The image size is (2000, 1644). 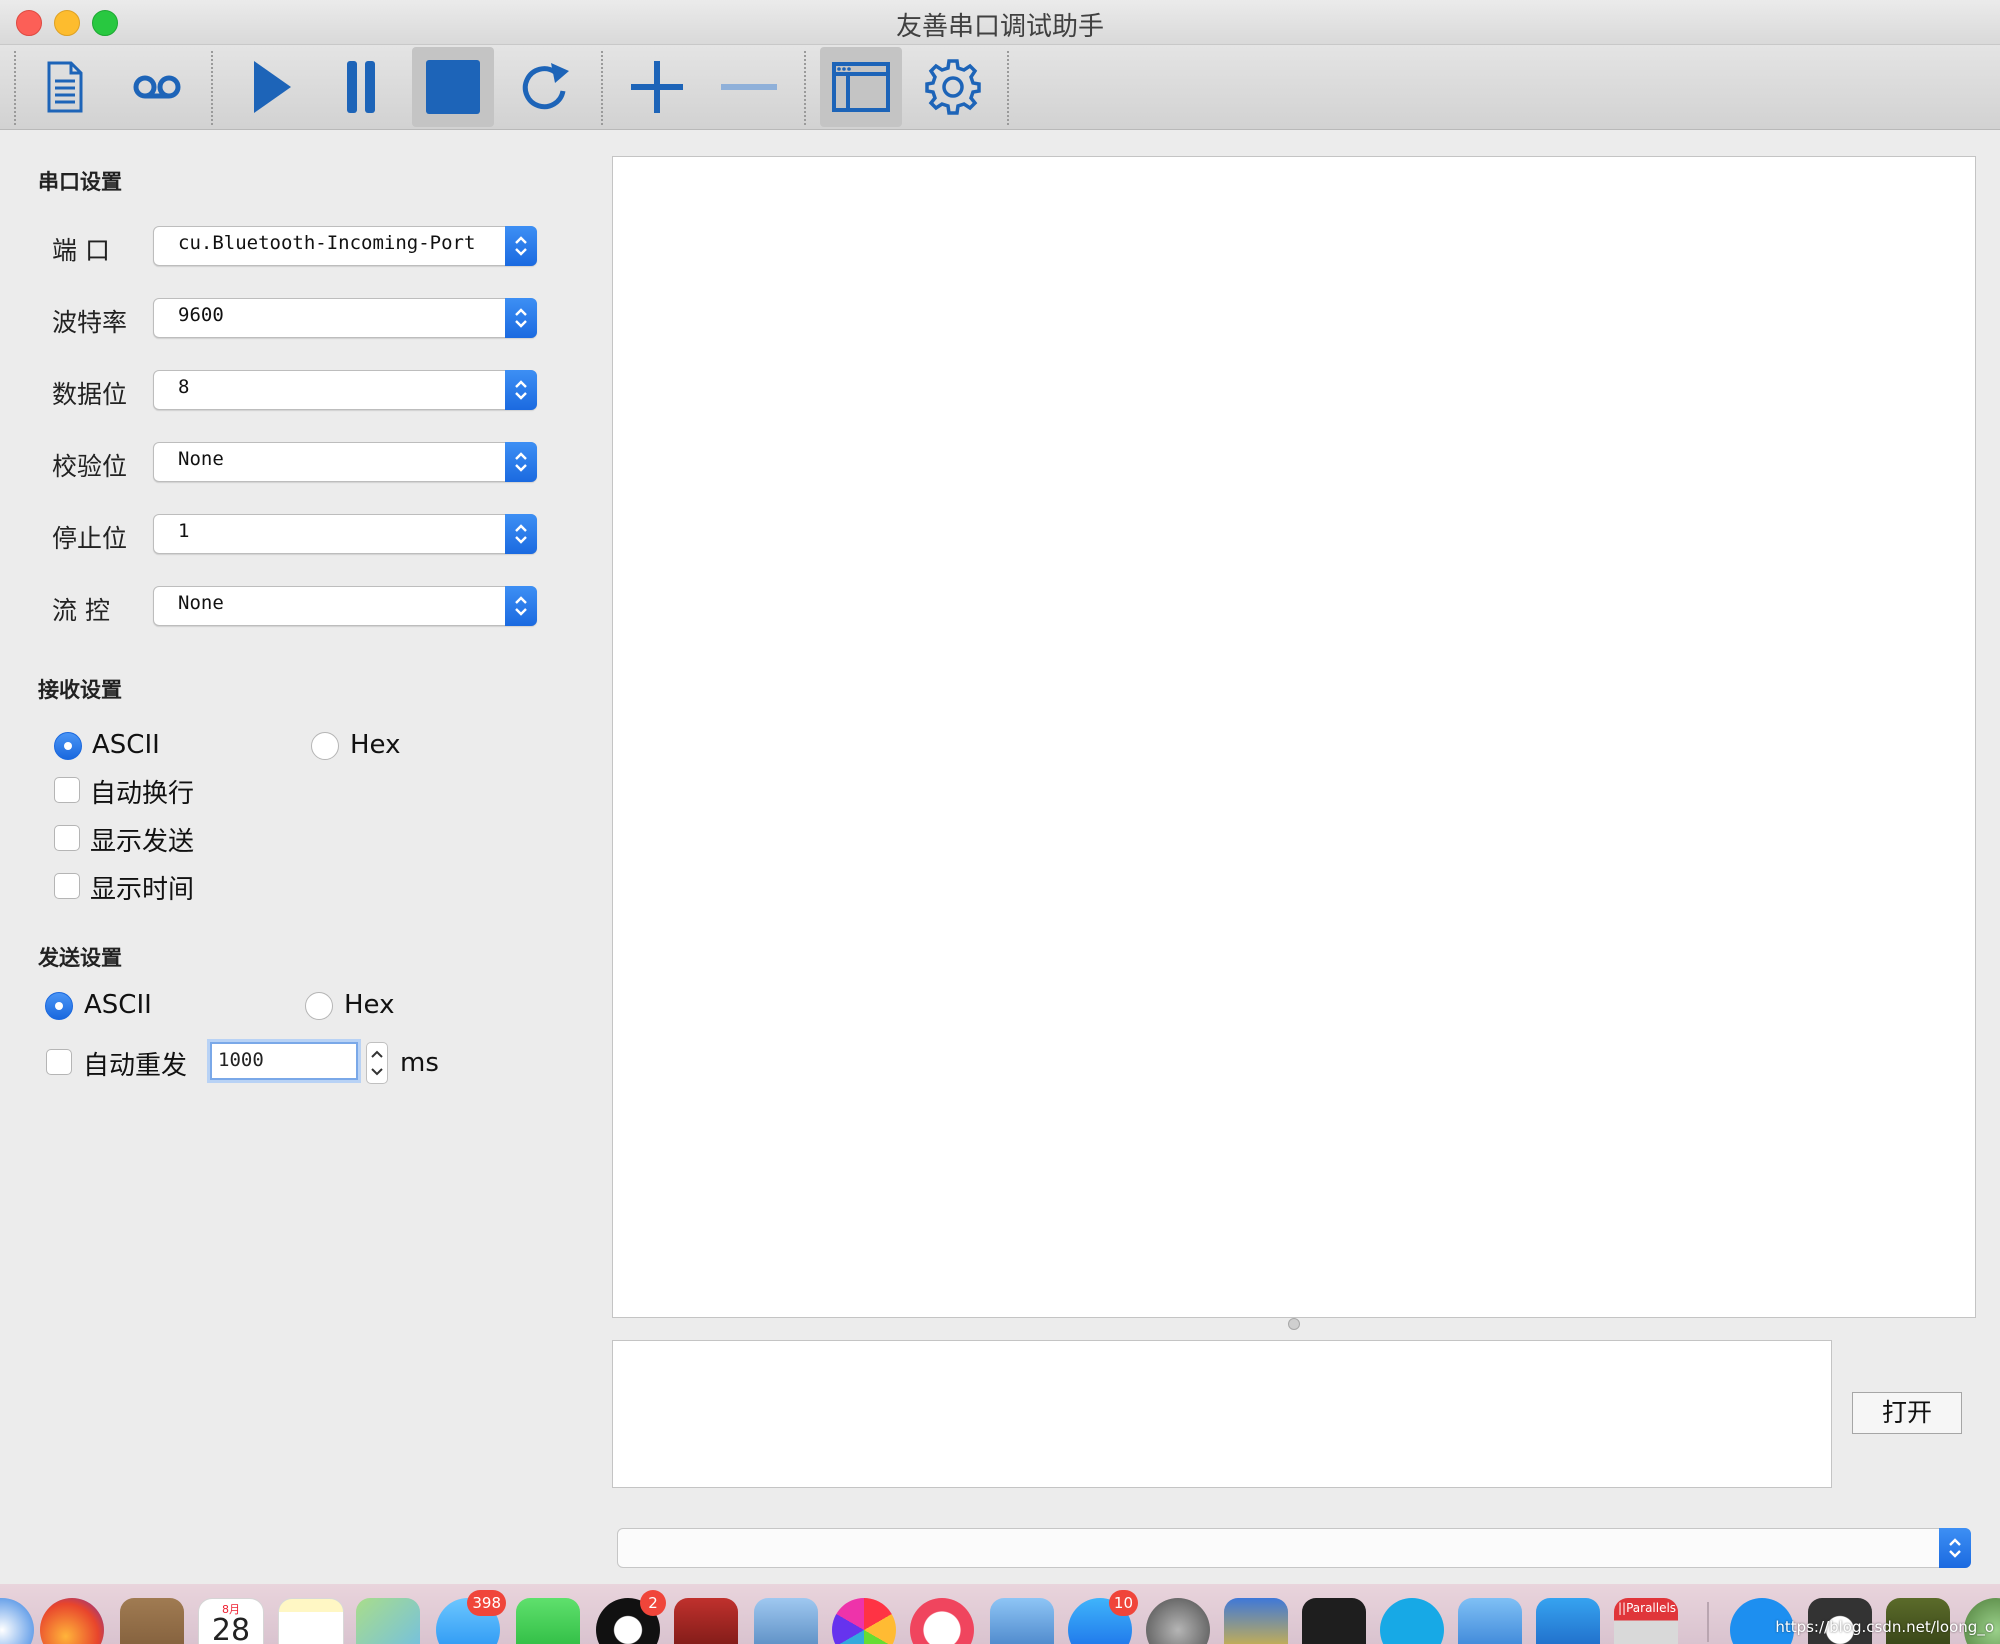 I want to click on send-text-area, so click(x=1222, y=1414).